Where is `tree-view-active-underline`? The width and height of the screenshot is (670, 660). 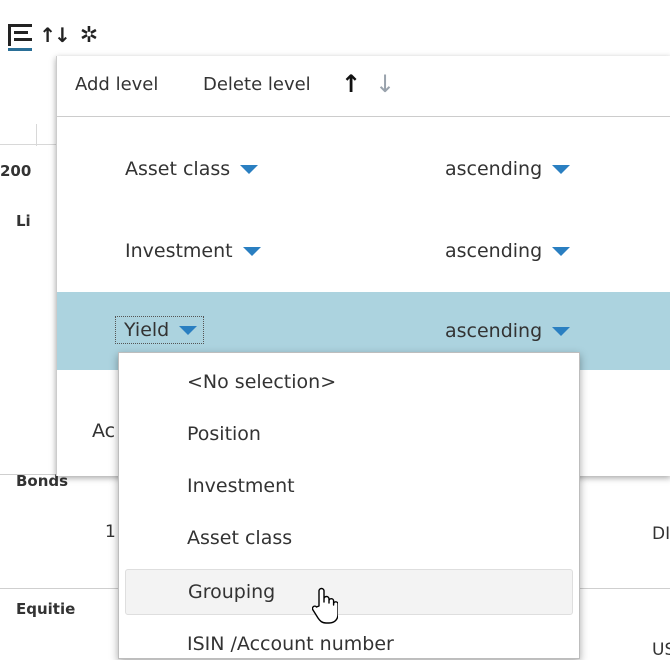 tree-view-active-underline is located at coordinates (20, 49).